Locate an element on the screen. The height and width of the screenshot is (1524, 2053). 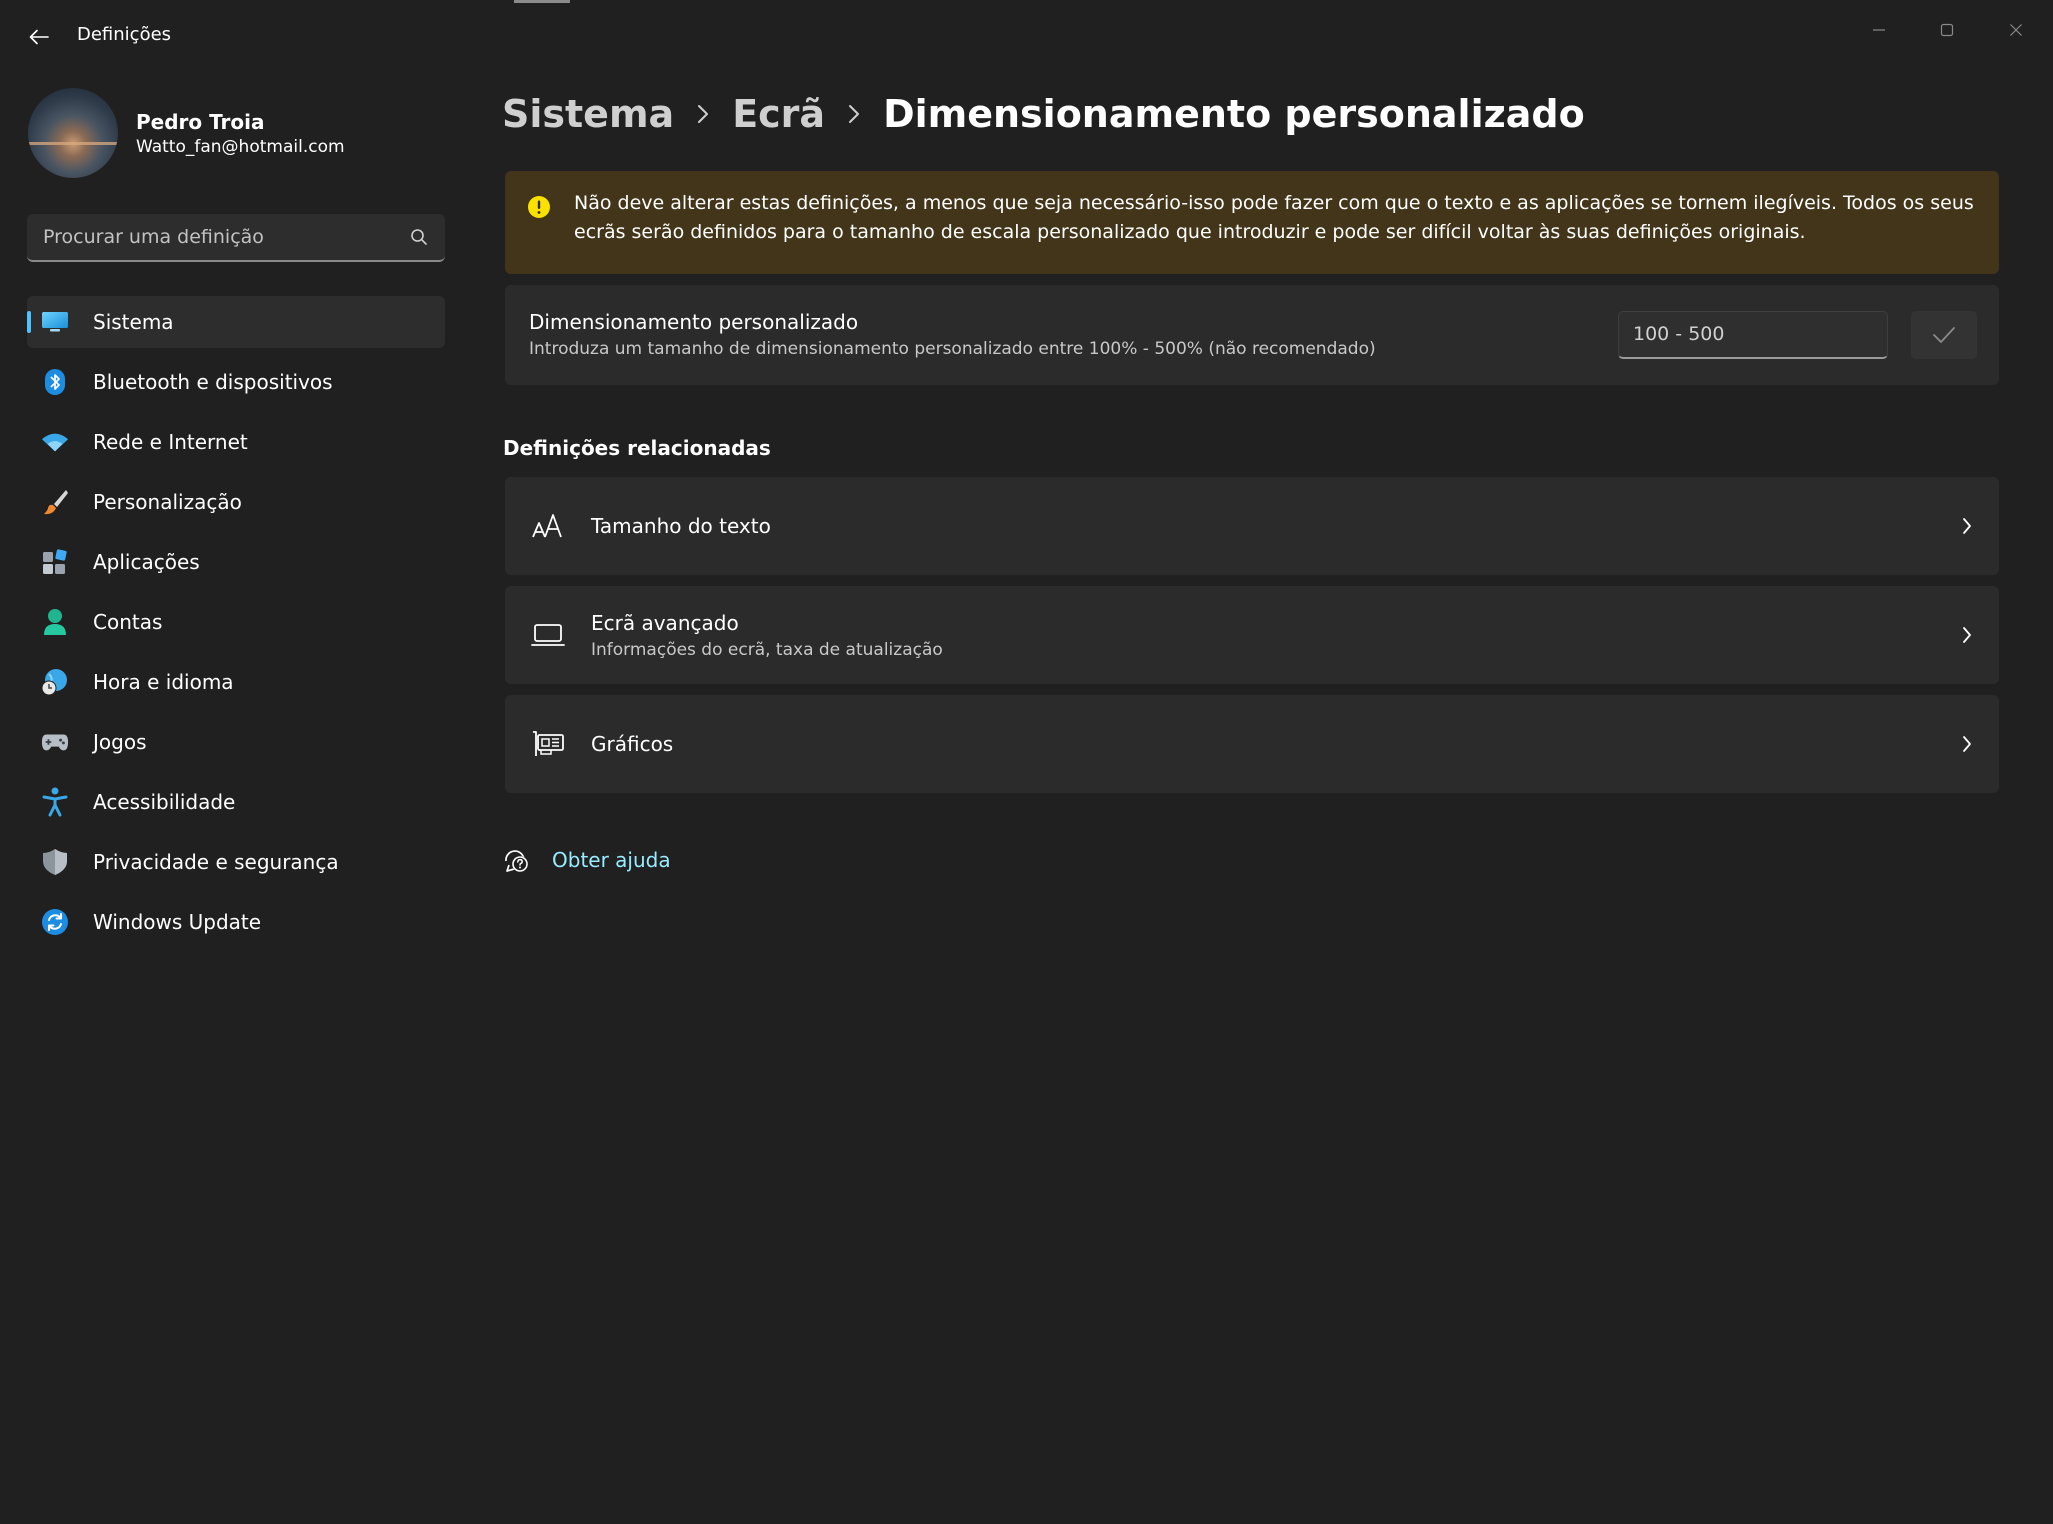
maximize-button is located at coordinates (1947, 30).